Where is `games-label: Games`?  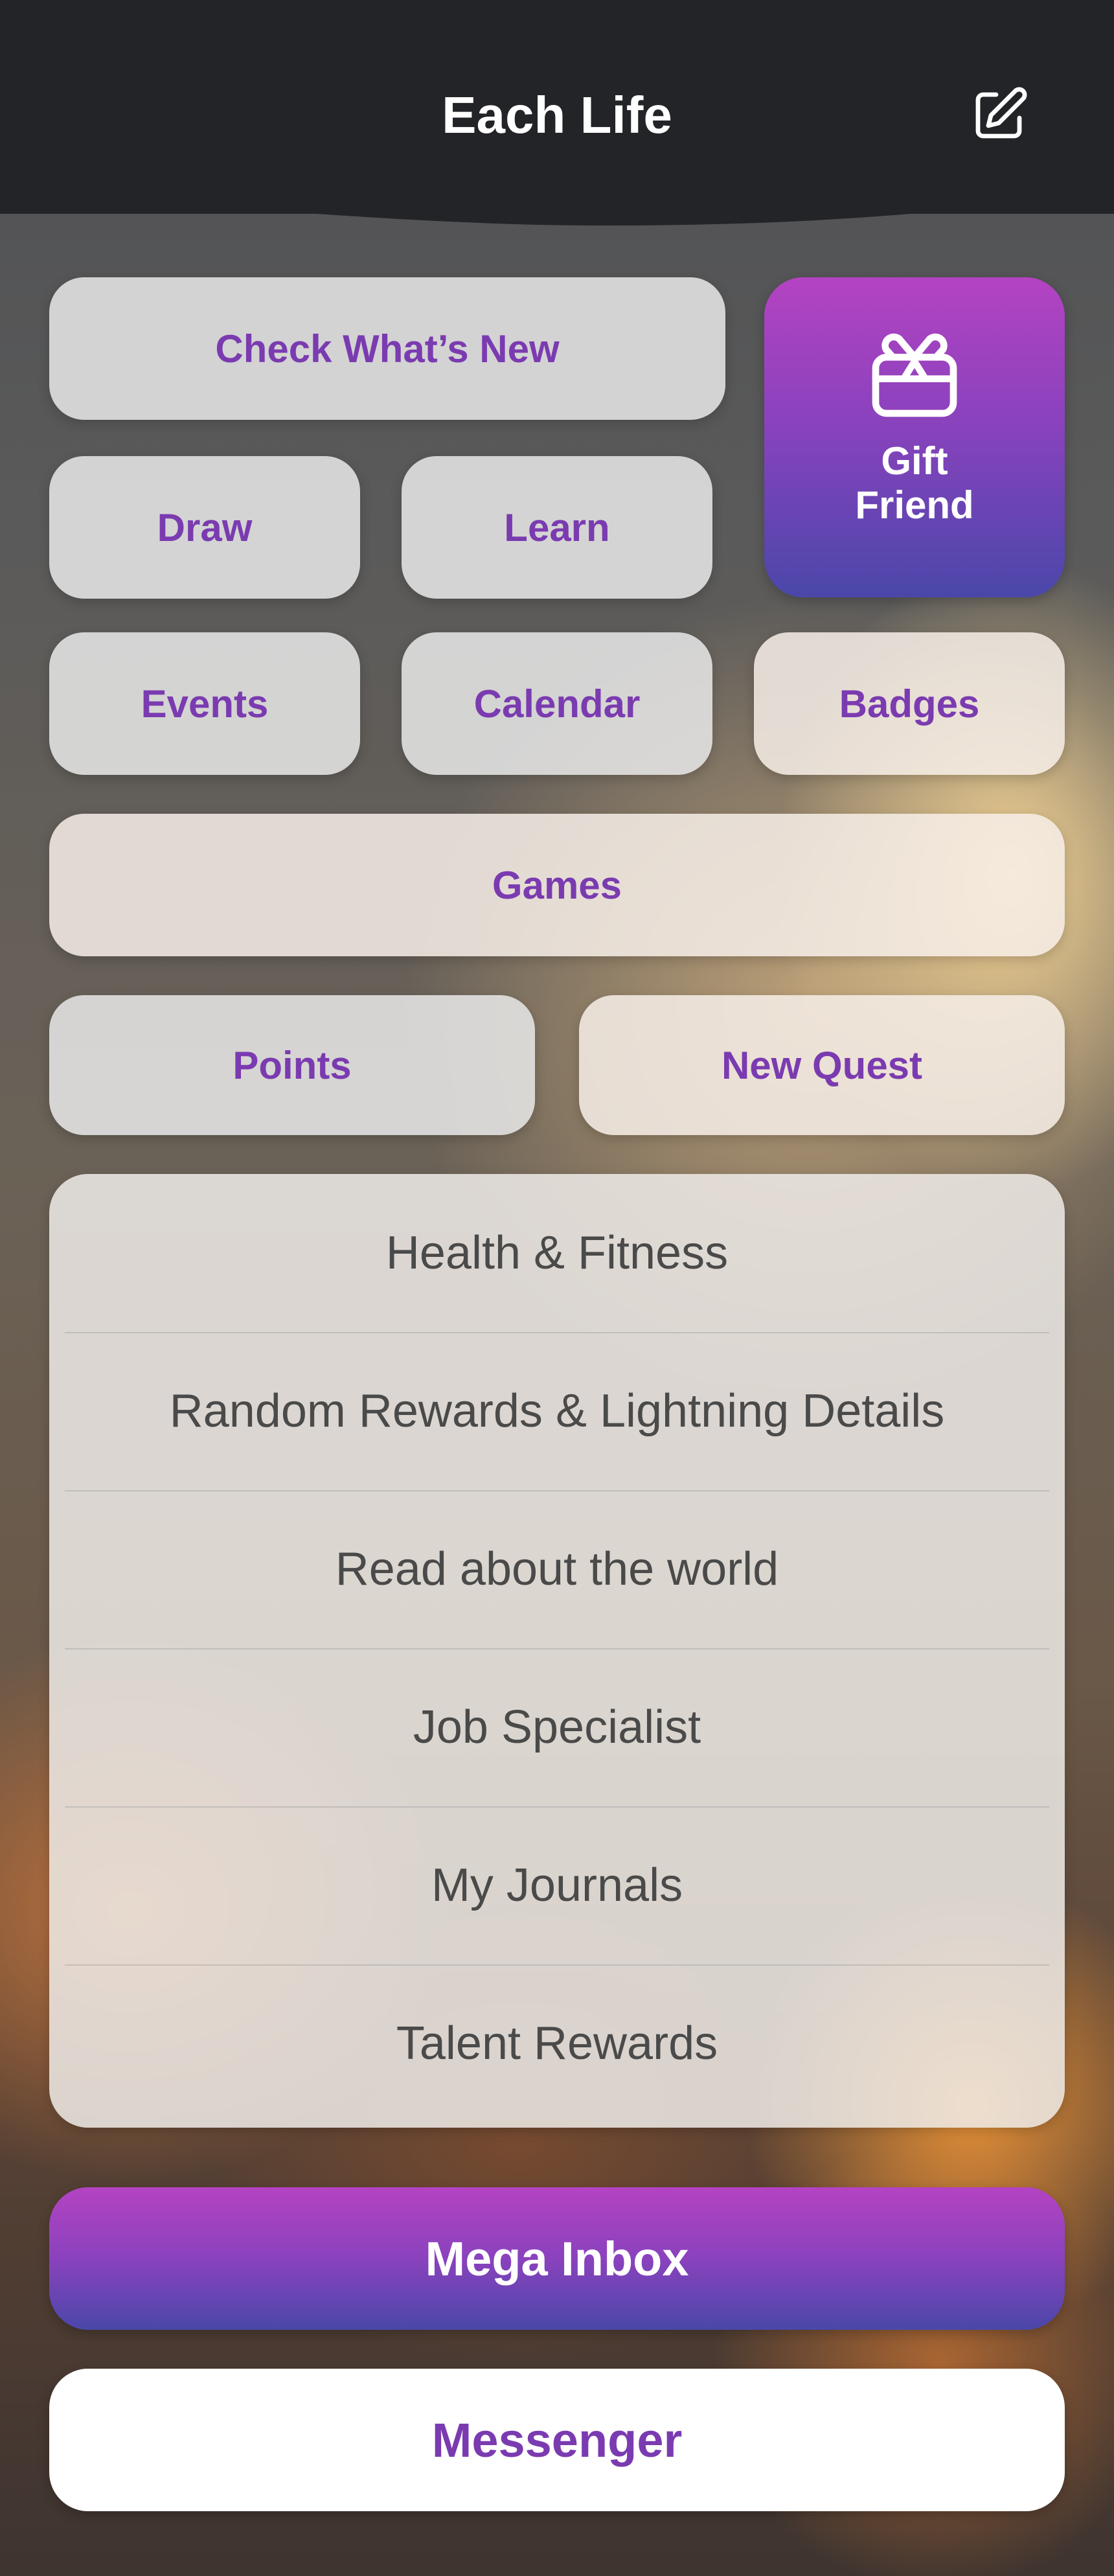
games-label: Games is located at coordinates (557, 885).